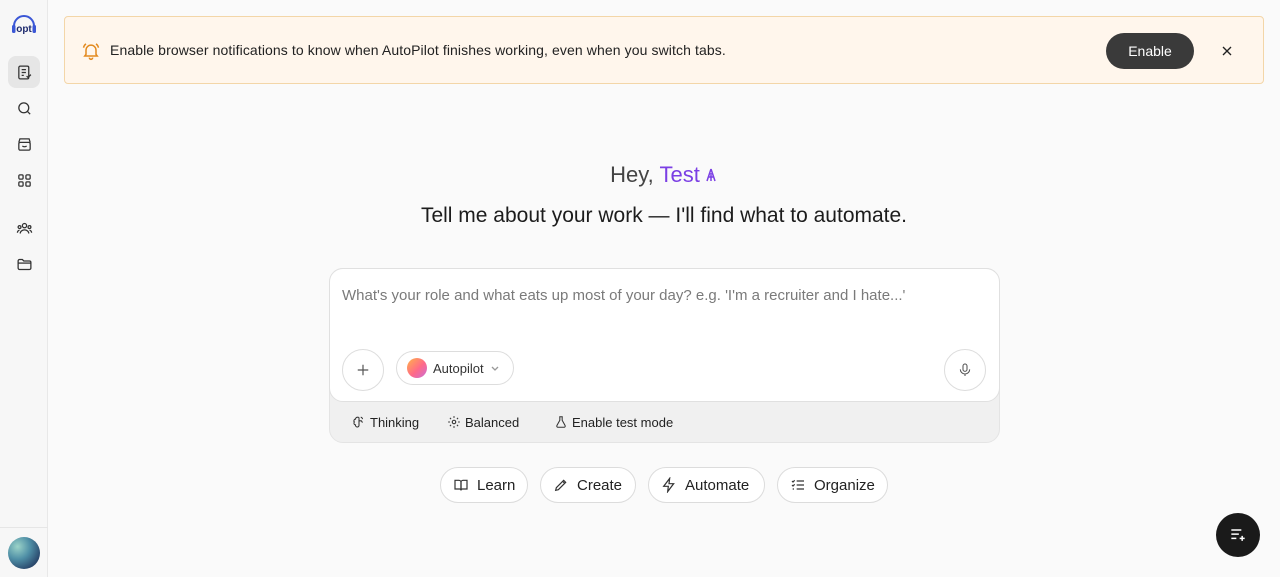  What do you see at coordinates (600, 485) in the screenshot?
I see `create-label: Create` at bounding box center [600, 485].